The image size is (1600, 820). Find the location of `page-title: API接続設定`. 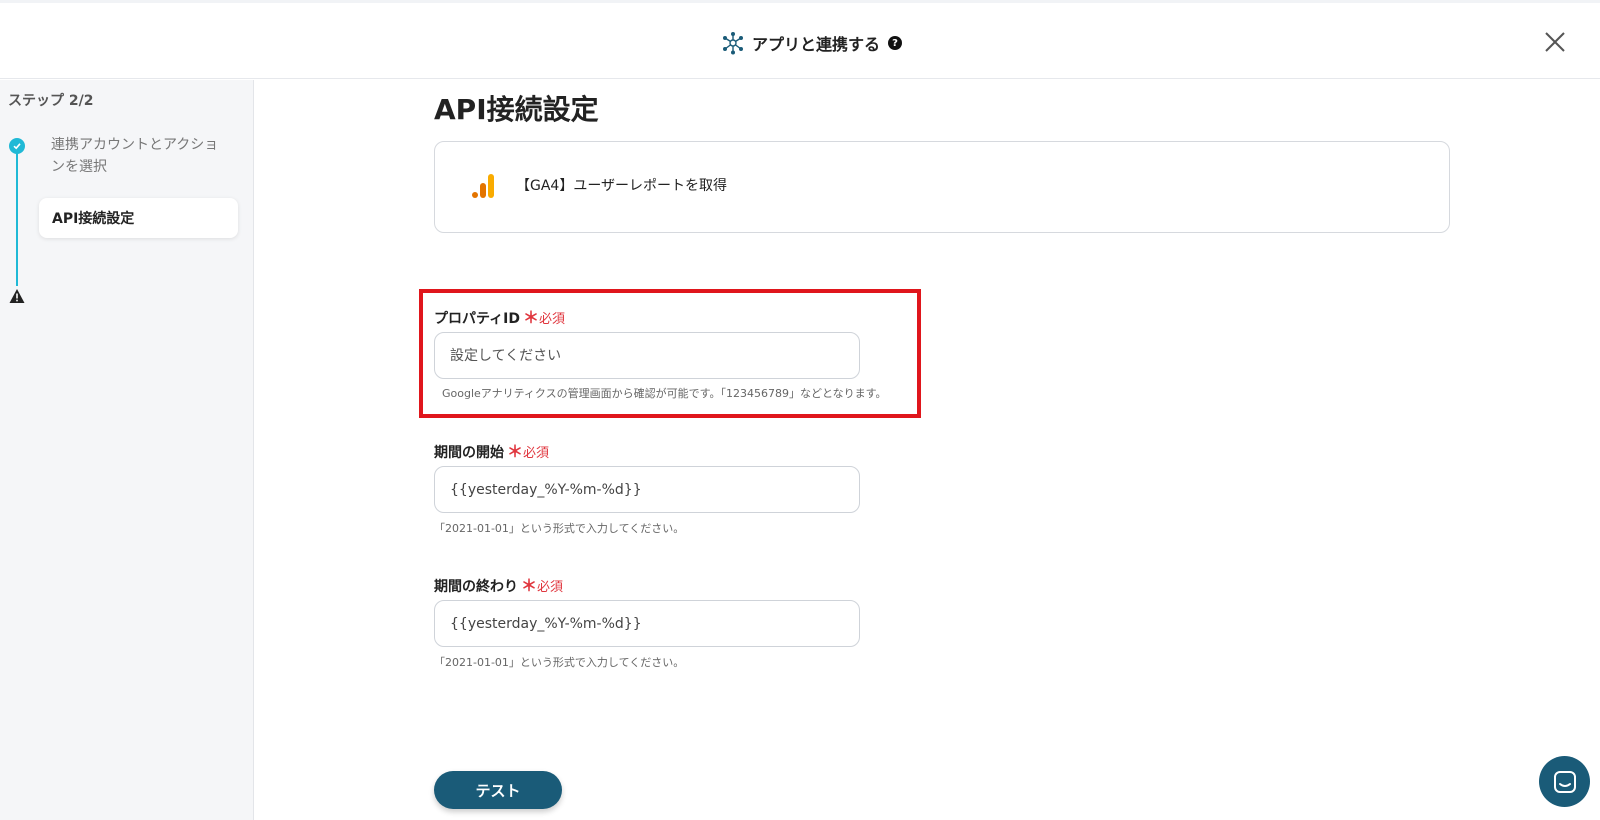

page-title: API接続設定 is located at coordinates (516, 109).